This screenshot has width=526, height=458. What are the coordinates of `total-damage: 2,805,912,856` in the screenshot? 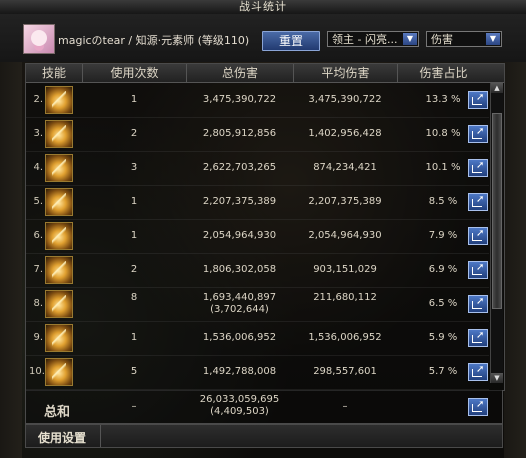 It's located at (239, 134).